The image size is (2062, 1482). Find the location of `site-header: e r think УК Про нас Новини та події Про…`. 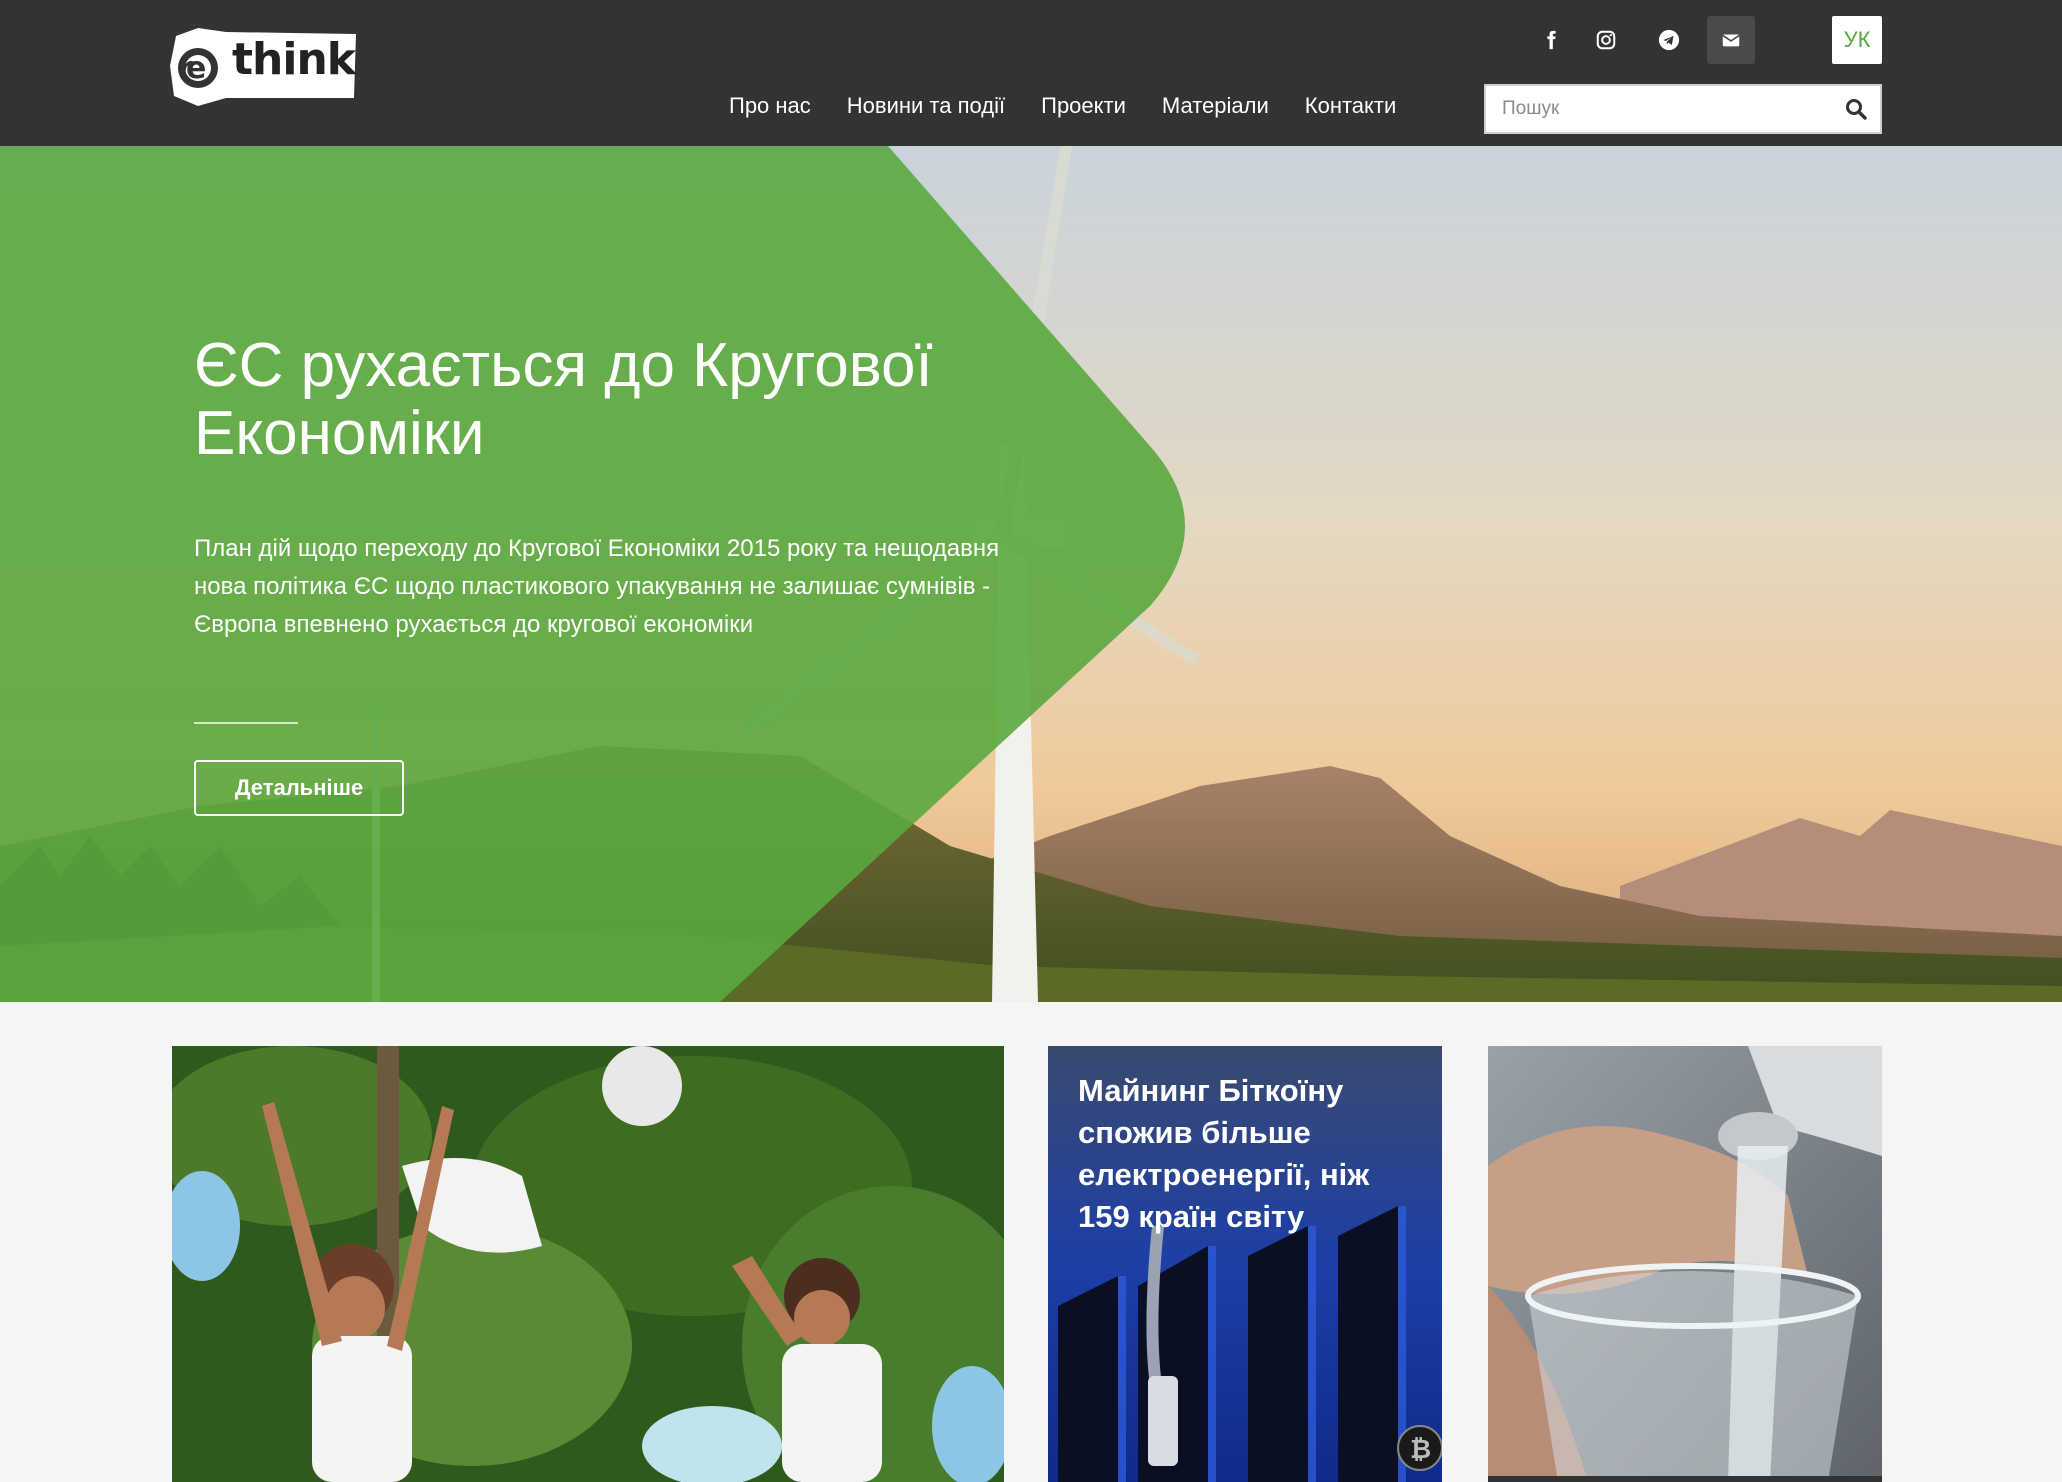

site-header: e r think УК Про нас Новини та події Про… is located at coordinates (1031, 73).